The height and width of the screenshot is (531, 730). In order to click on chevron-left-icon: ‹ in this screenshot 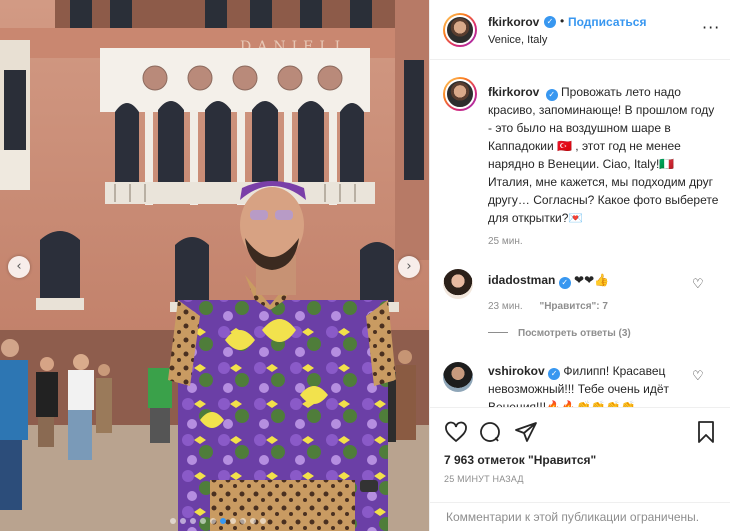, I will do `click(19, 266)`.